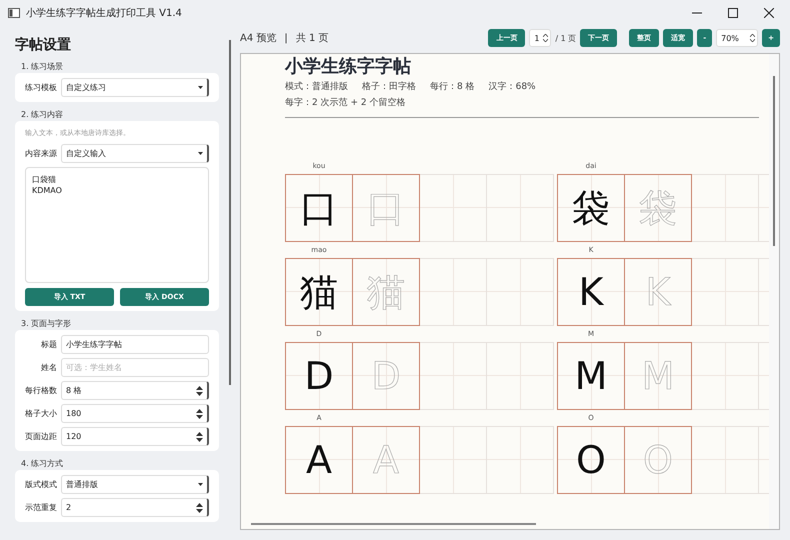 Image resolution: width=790 pixels, height=540 pixels. I want to click on tracing-character: O, so click(658, 459).